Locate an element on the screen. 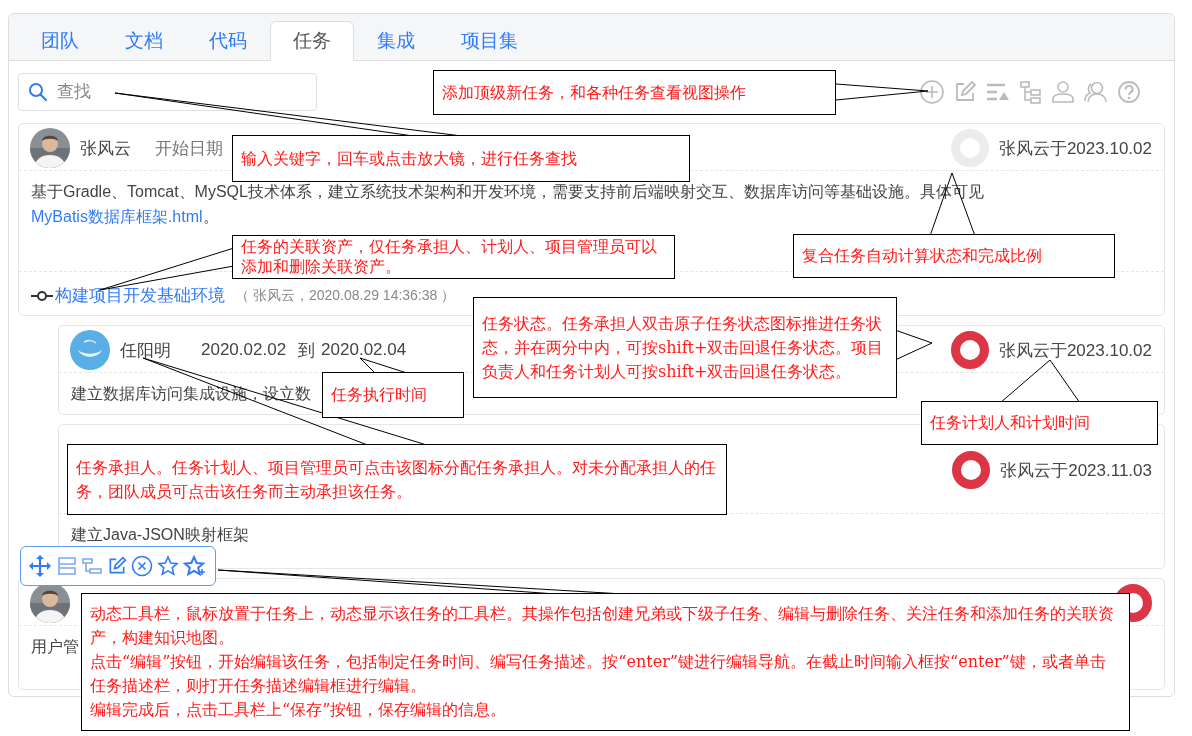 The height and width of the screenshot is (736, 1192). status-ring-icon is located at coordinates (969, 350).